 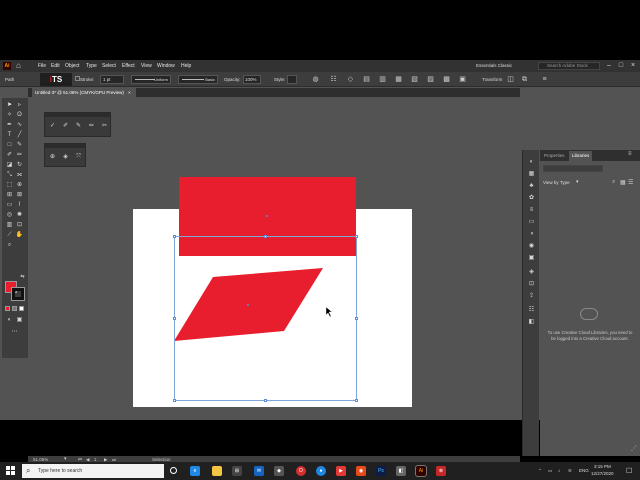 What do you see at coordinates (381, 471) in the screenshot?
I see `photoshop-icon: Ps` at bounding box center [381, 471].